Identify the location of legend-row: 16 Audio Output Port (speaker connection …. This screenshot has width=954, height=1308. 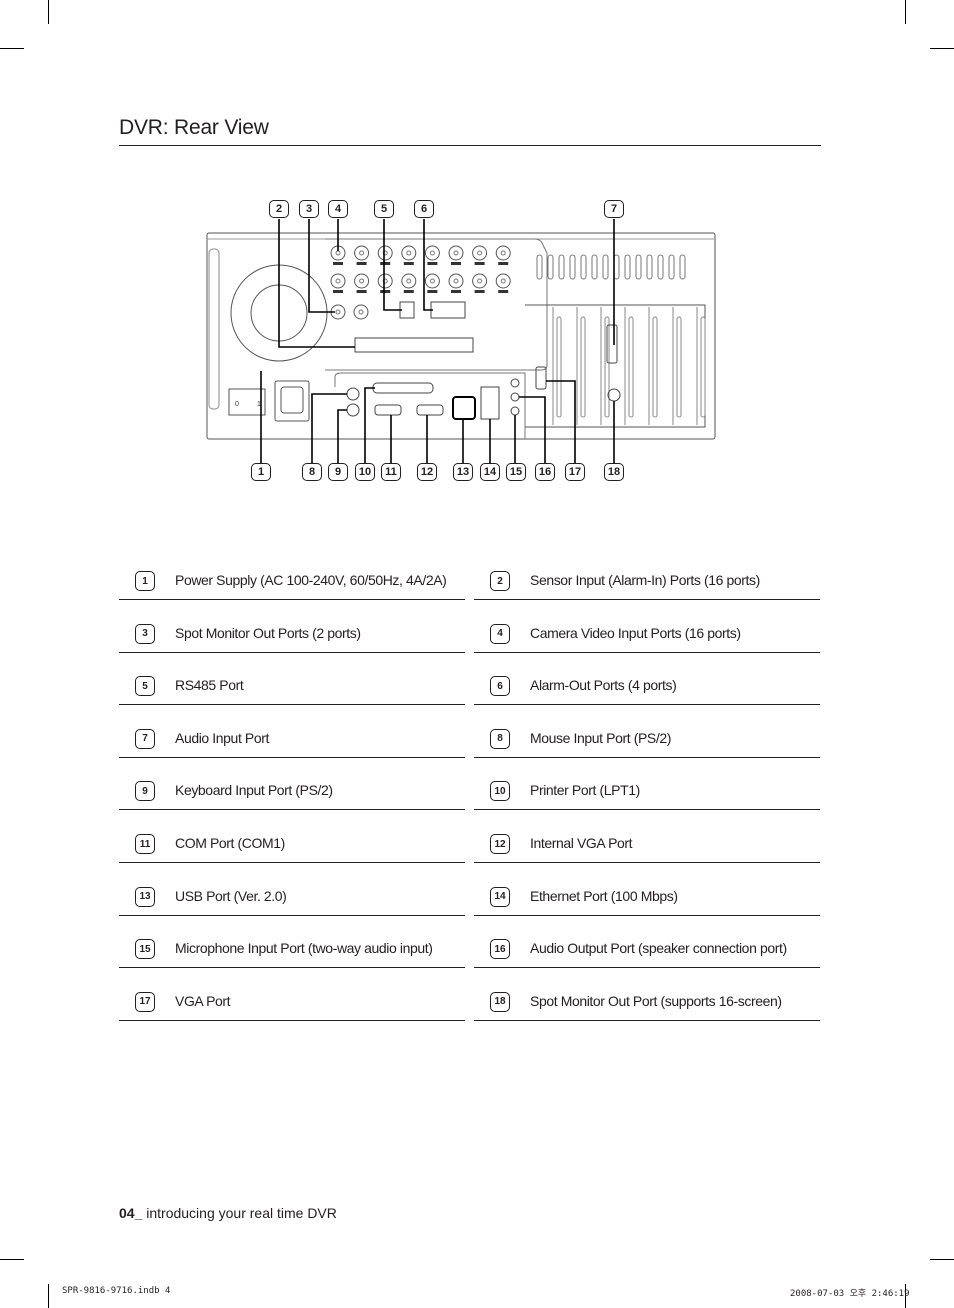
(647, 954).